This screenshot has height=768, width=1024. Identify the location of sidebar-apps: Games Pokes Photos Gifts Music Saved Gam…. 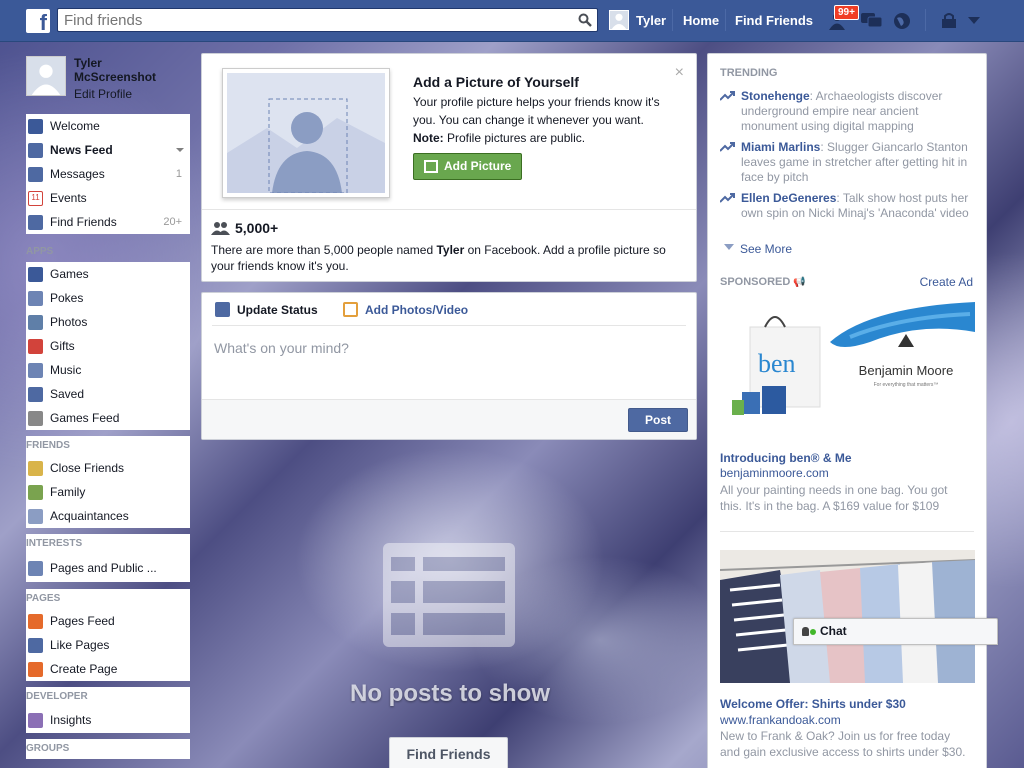
(108, 346).